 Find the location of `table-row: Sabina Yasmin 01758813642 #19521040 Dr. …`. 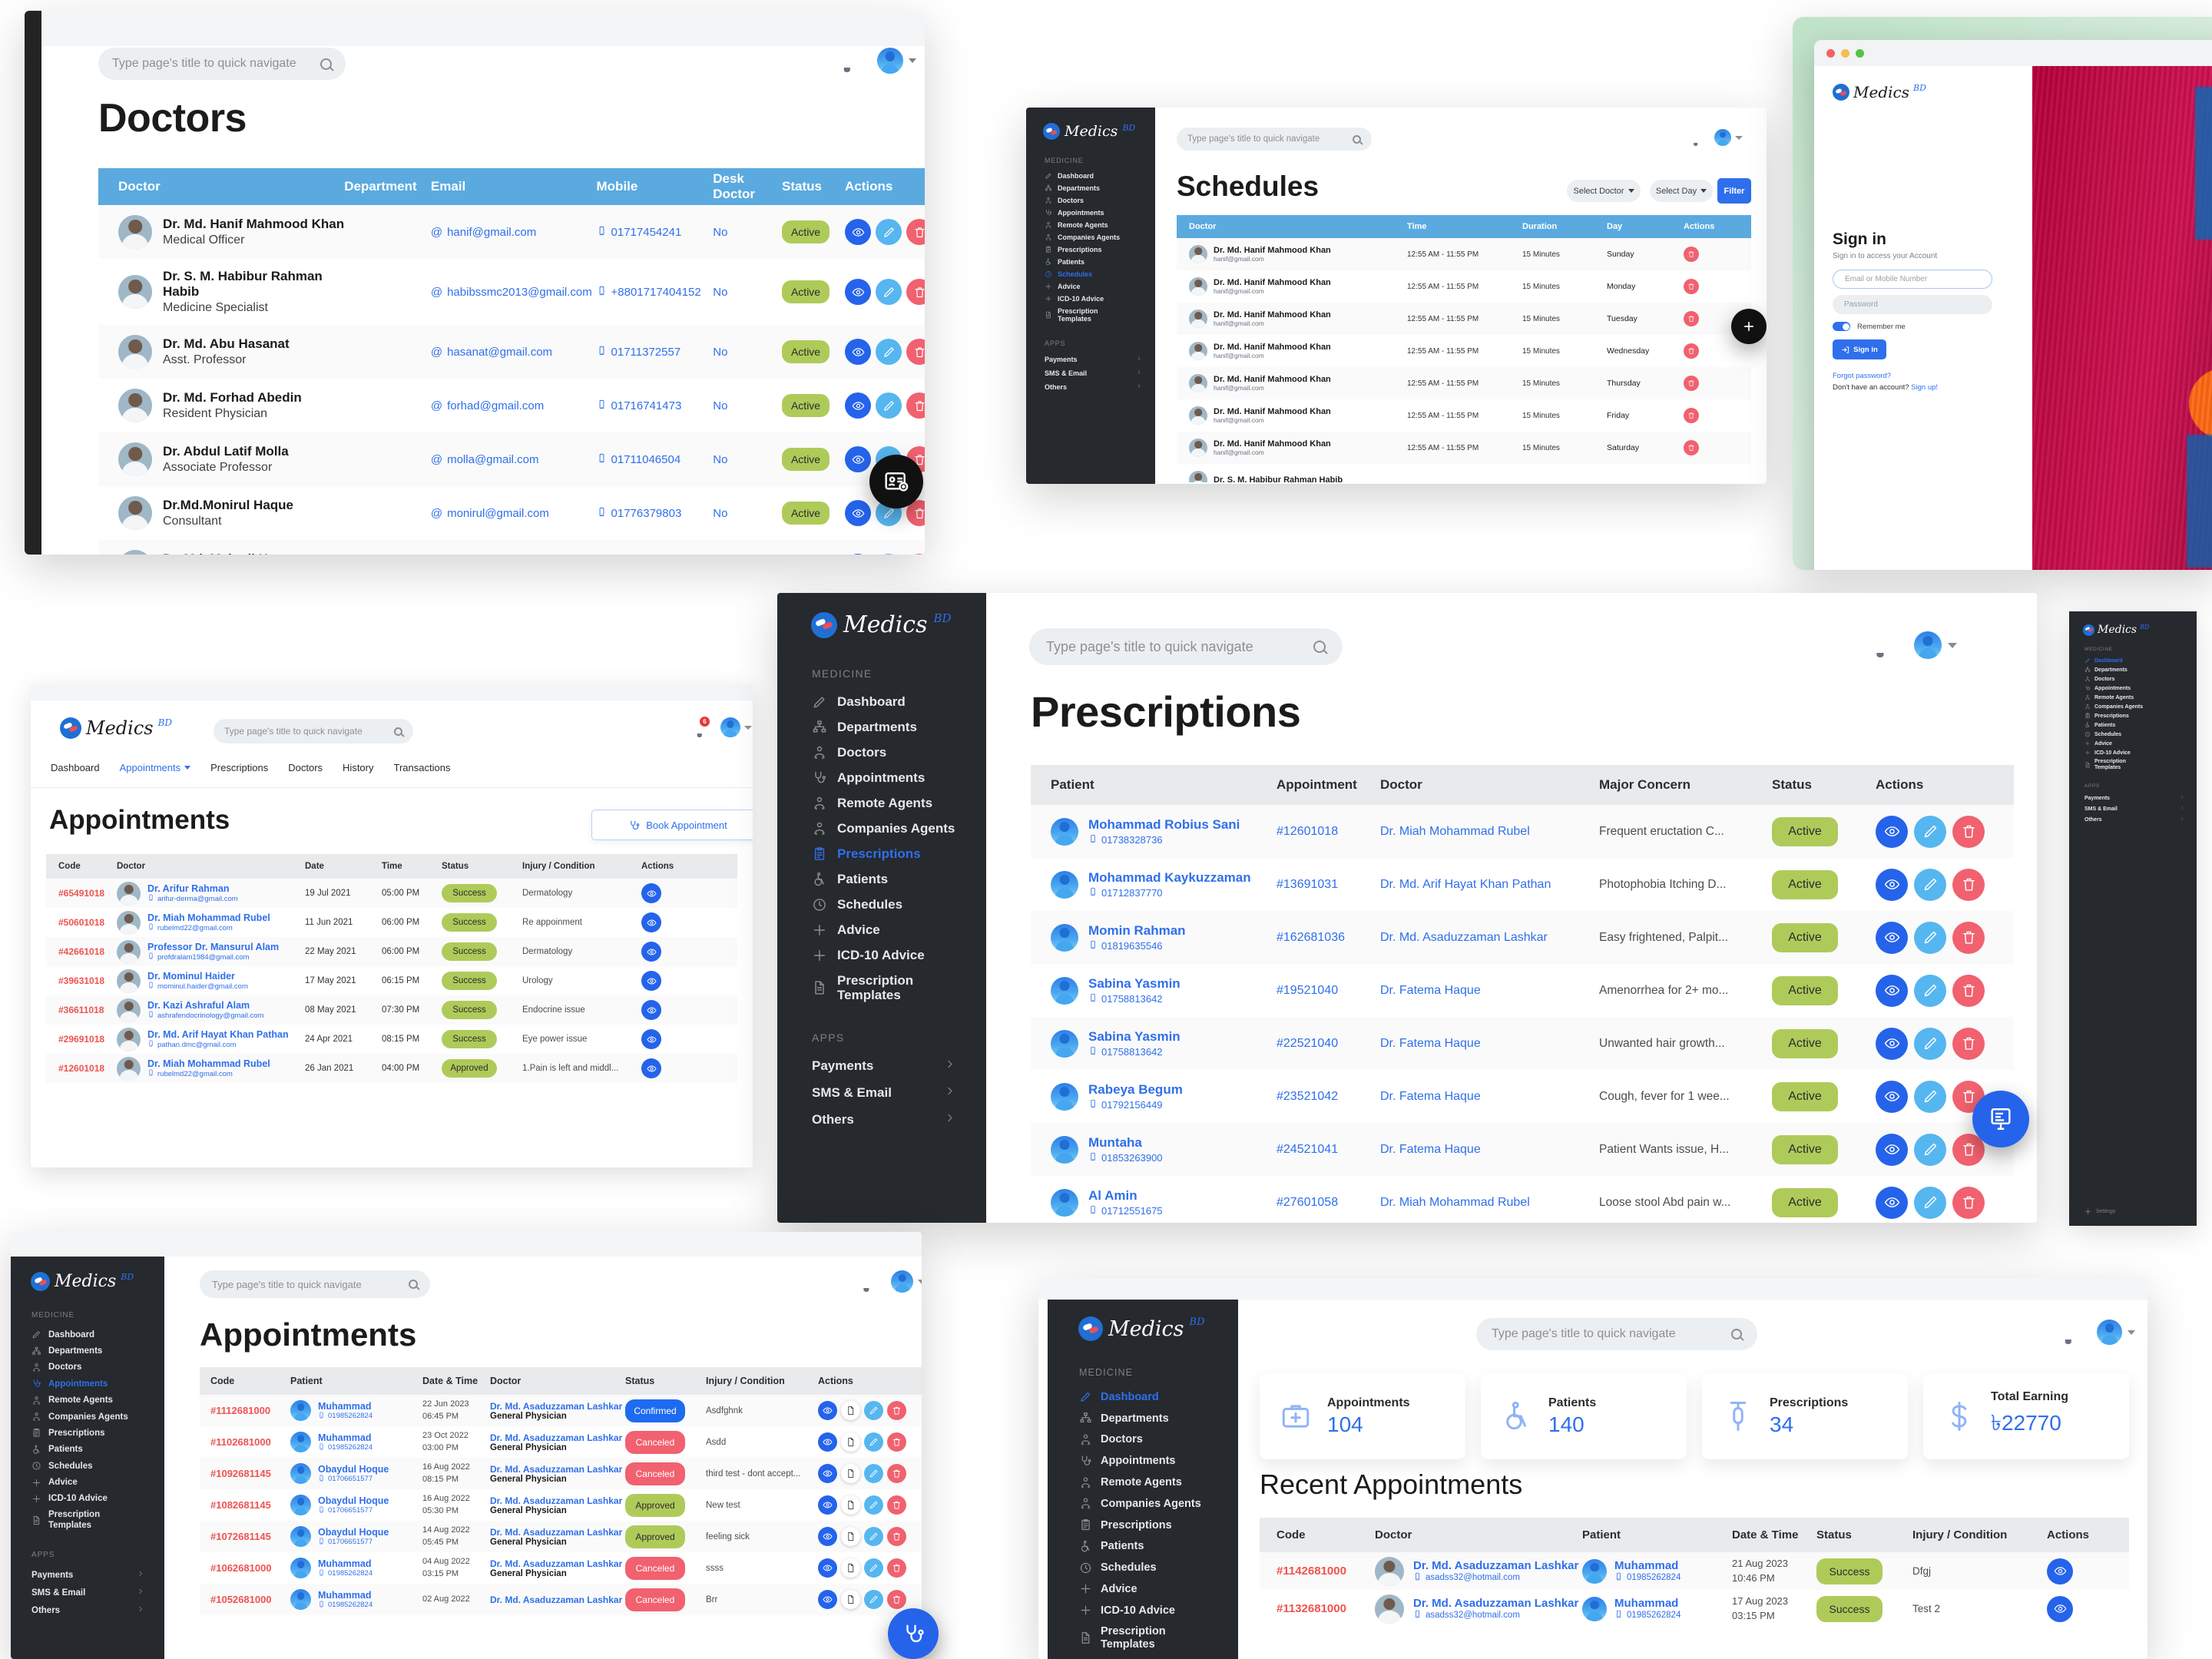

table-row: Sabina Yasmin 01758813642 #19521040 Dr. … is located at coordinates (1522, 991).